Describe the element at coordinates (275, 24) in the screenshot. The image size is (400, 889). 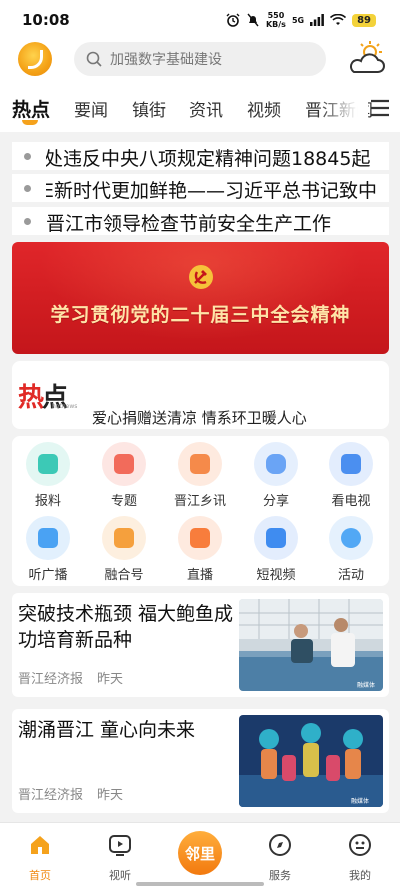
I see `speed-unit: KB/s` at that location.